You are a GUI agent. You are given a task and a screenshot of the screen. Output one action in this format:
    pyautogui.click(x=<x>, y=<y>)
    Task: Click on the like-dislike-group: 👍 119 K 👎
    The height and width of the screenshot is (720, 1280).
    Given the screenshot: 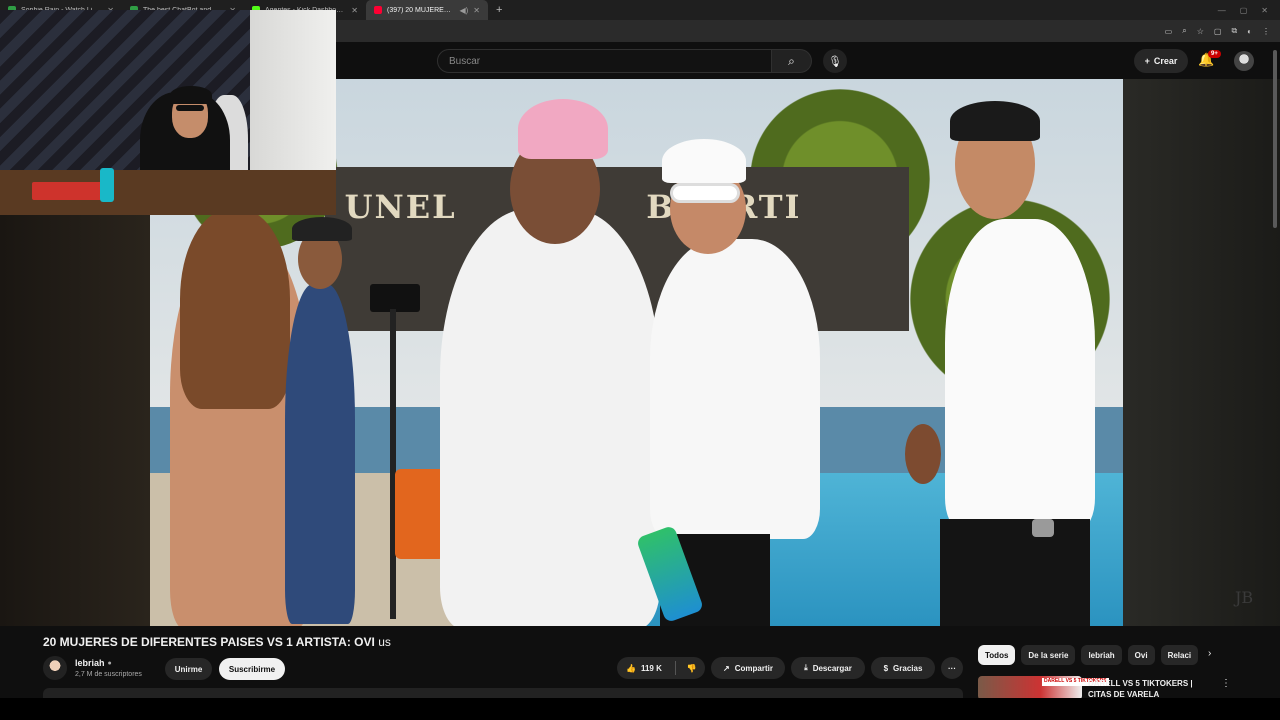 What is the action you would take?
    pyautogui.click(x=661, y=668)
    